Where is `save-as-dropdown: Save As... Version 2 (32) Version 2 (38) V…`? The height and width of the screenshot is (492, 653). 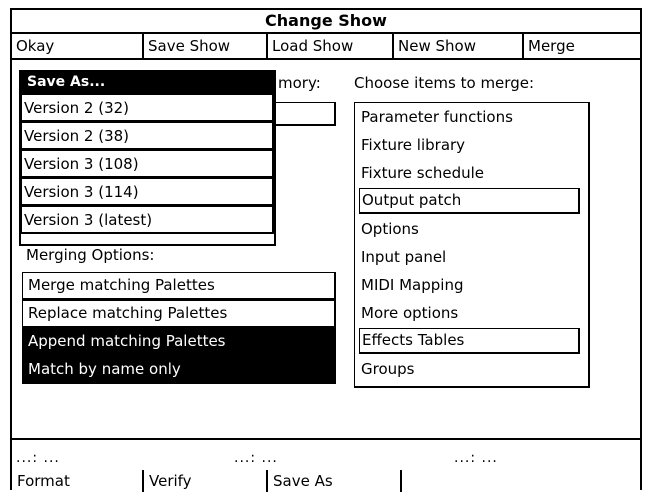 save-as-dropdown: Save As... Version 2 (32) Version 2 (38) V… is located at coordinates (147, 158).